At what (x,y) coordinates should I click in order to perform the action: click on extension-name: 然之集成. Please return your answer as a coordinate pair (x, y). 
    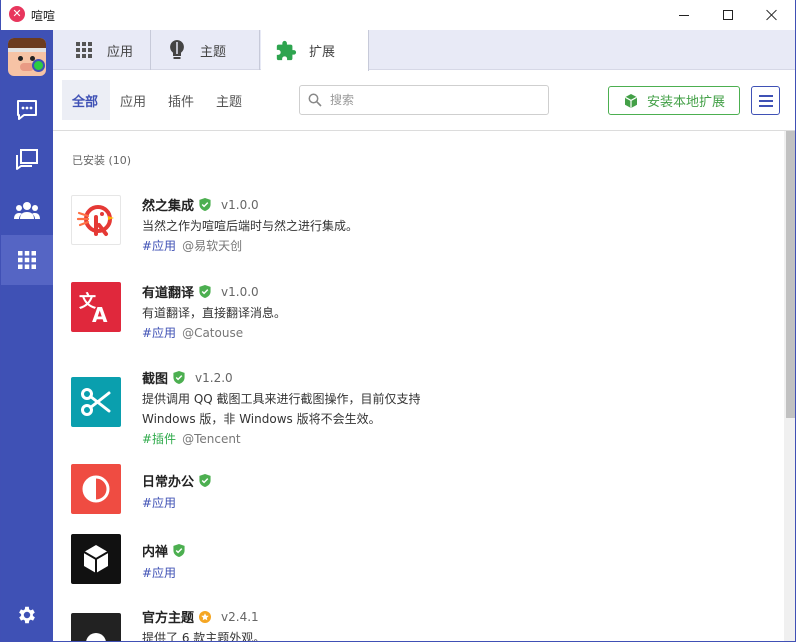
    Looking at the image, I should click on (168, 206).